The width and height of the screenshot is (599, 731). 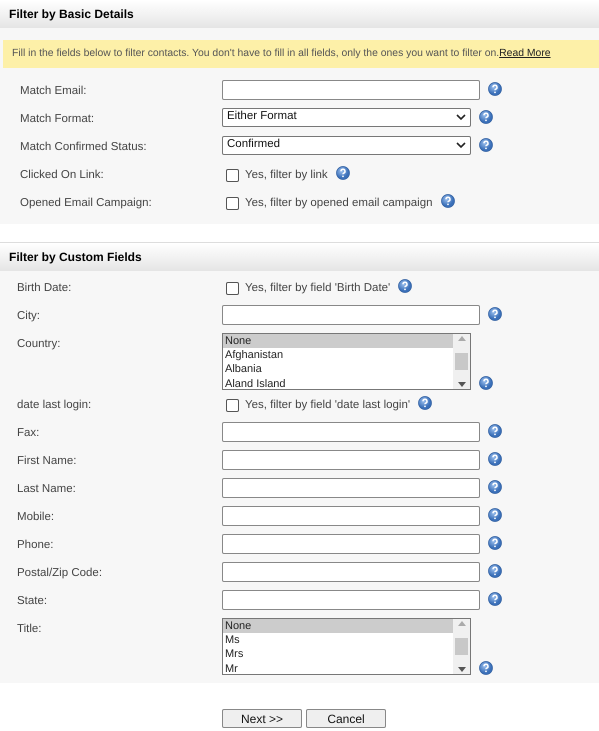 What do you see at coordinates (286, 175) in the screenshot?
I see `checkbox-label: Yes, filter by link` at bounding box center [286, 175].